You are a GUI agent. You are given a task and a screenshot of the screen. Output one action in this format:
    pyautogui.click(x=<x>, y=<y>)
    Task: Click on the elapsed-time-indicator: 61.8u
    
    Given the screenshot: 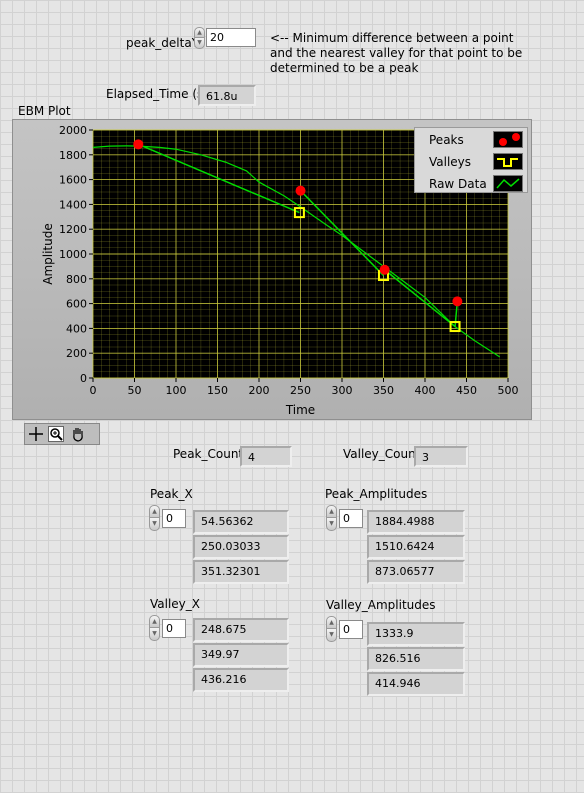 What is the action you would take?
    pyautogui.click(x=227, y=95)
    